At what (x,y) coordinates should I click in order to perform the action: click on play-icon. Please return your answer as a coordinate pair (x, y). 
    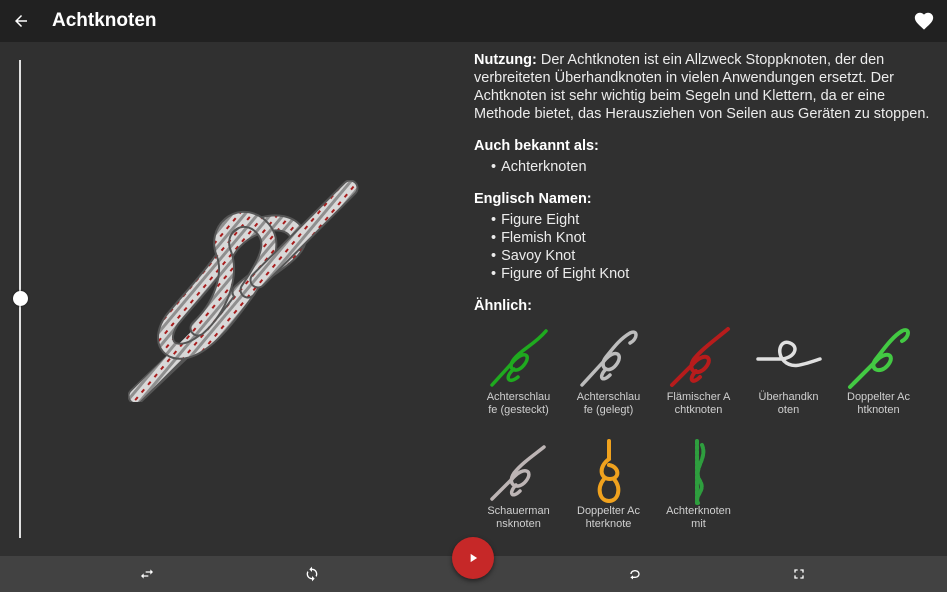
    Looking at the image, I should click on (474, 558).